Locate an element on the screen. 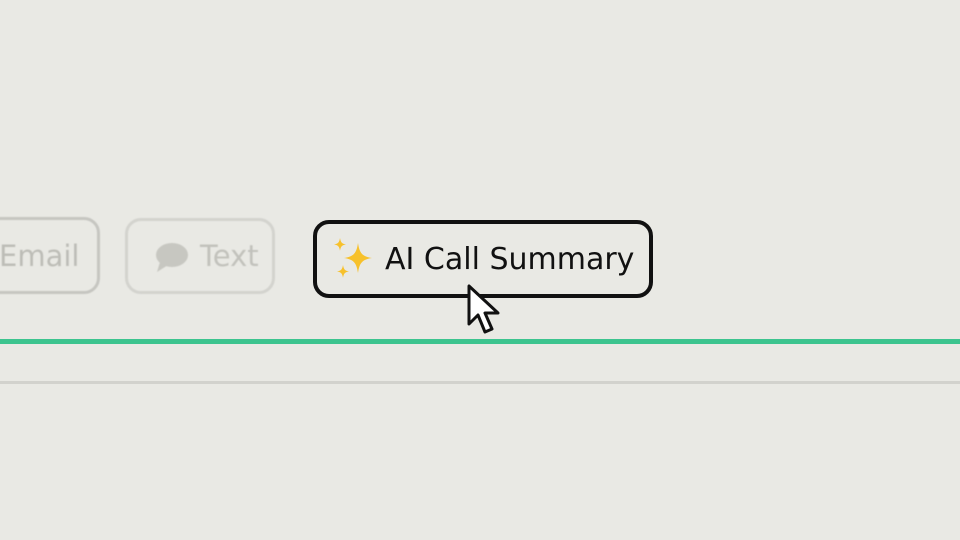 The image size is (960, 540). tab-ai-call-summary-label: AI Call Summary is located at coordinates (510, 259).